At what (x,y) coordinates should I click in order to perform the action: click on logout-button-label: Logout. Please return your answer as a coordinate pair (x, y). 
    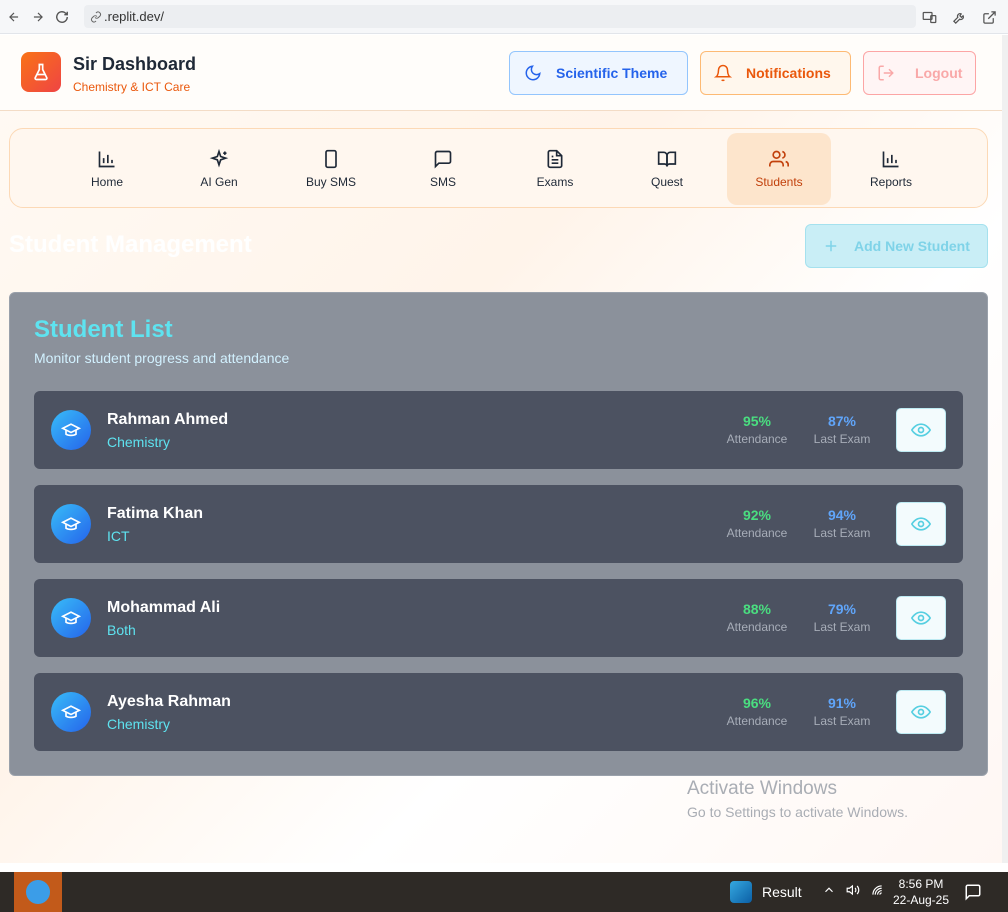
    Looking at the image, I should click on (939, 73).